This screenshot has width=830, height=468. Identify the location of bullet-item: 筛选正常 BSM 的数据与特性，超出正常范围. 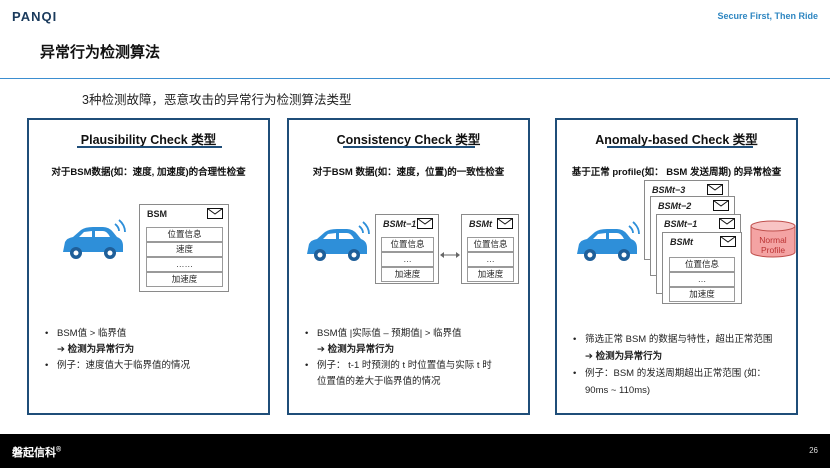
(672, 339).